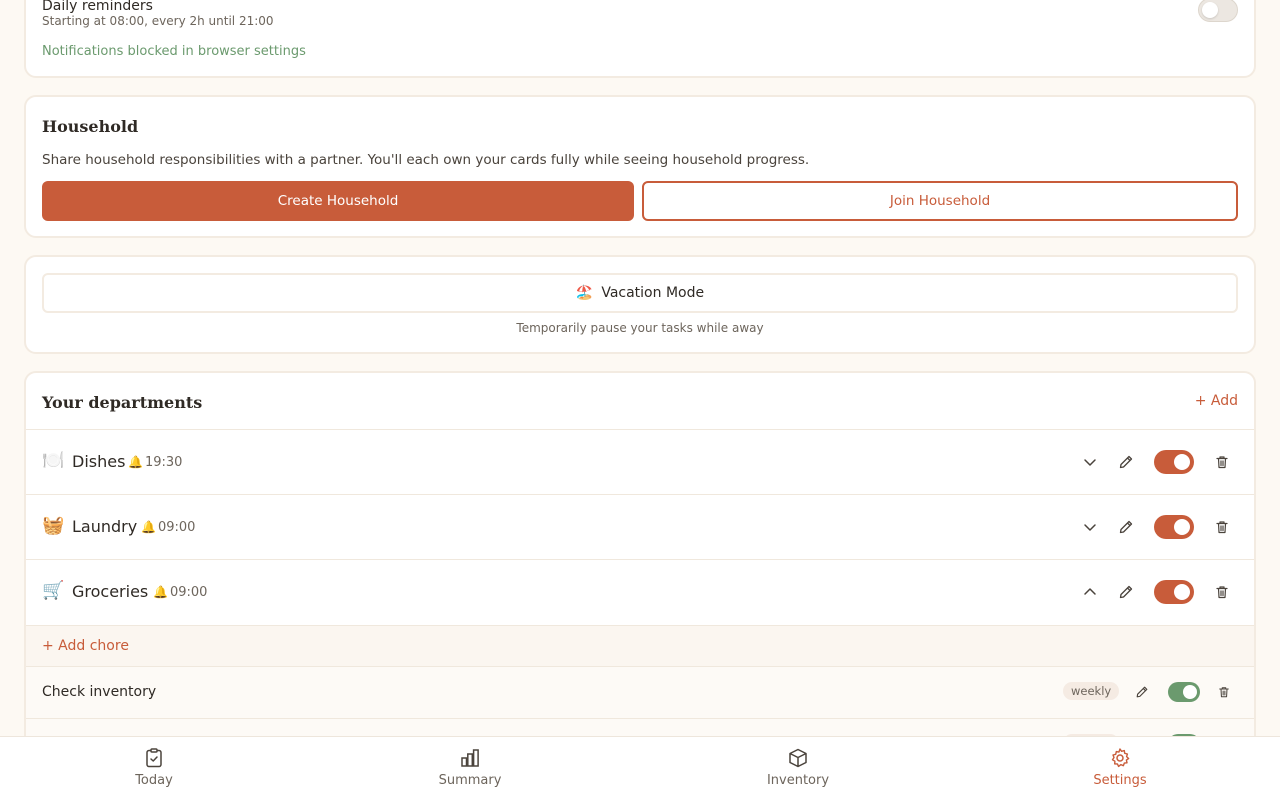 The image size is (1280, 800). I want to click on join-household-button: Join Household, so click(940, 201).